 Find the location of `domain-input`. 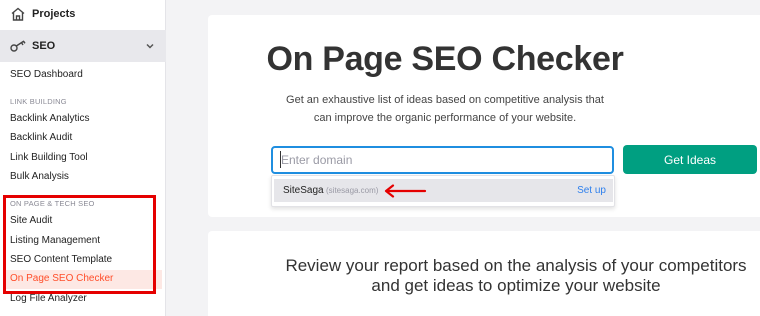

domain-input is located at coordinates (442, 160).